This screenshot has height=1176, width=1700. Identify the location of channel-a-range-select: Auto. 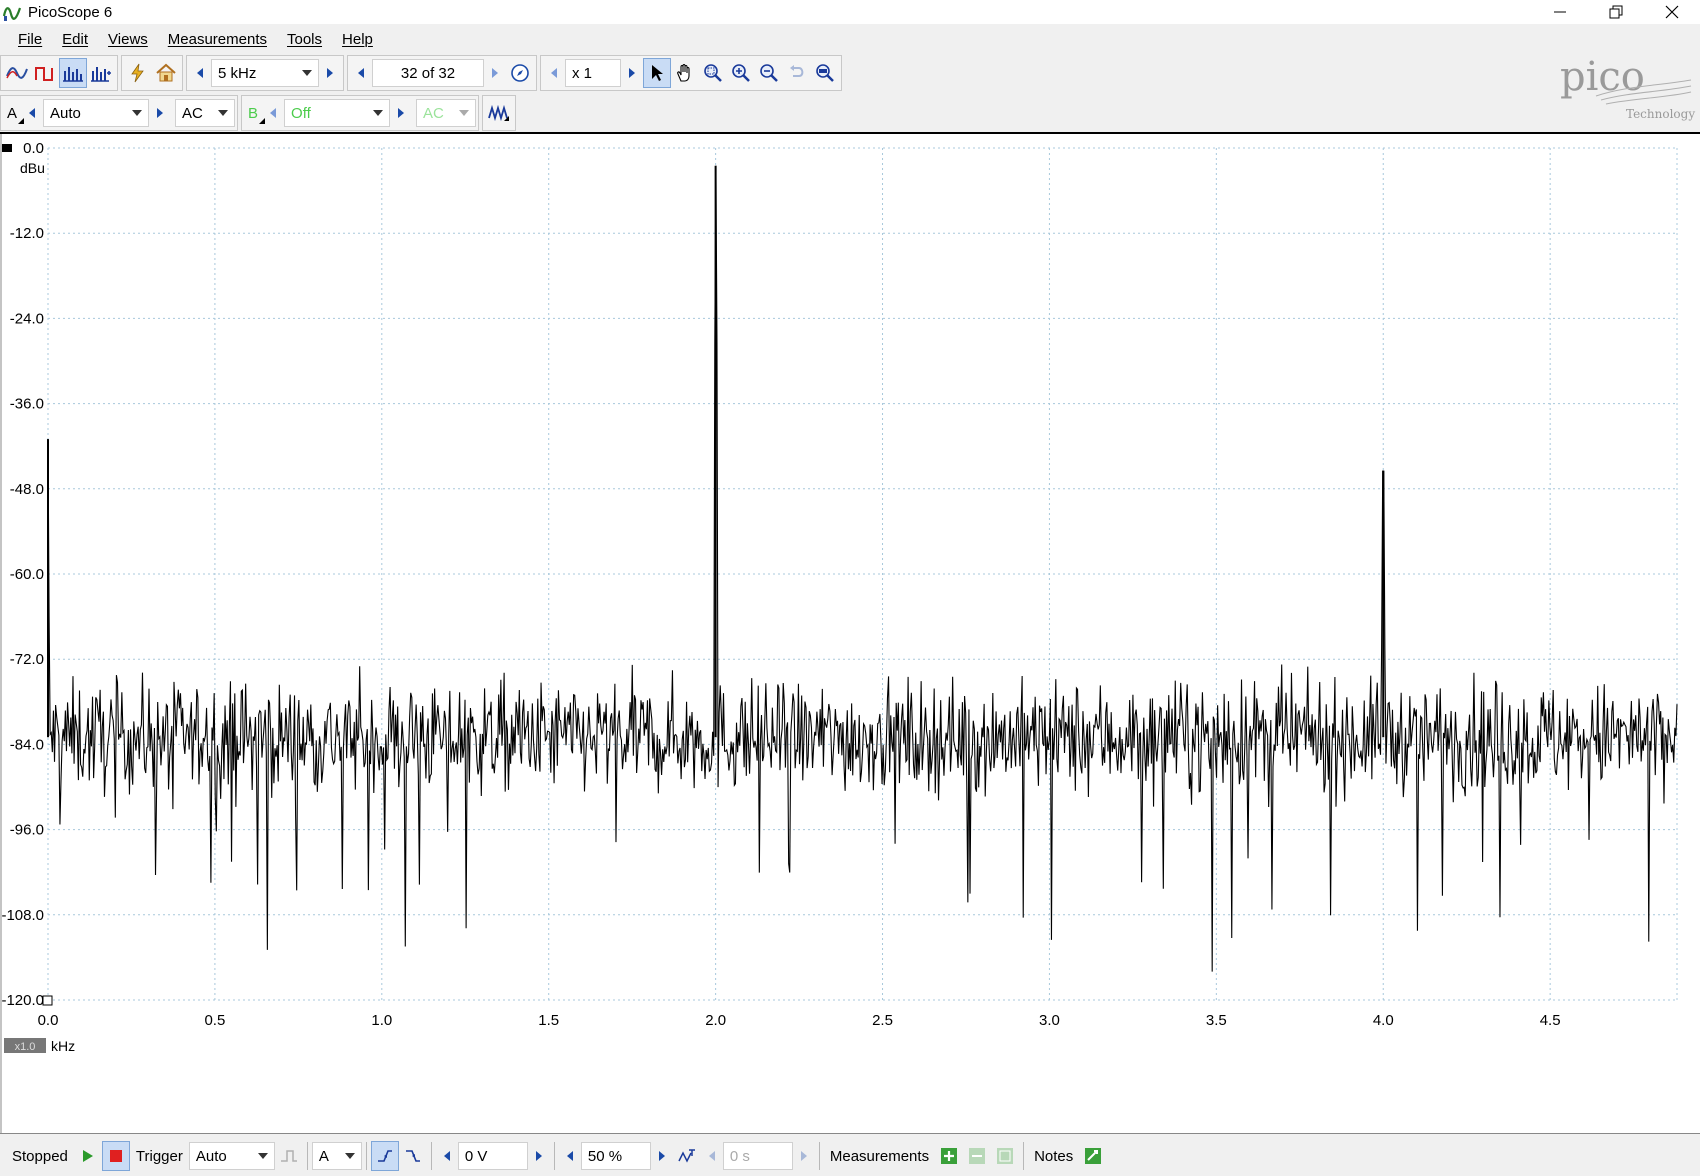
(96, 113).